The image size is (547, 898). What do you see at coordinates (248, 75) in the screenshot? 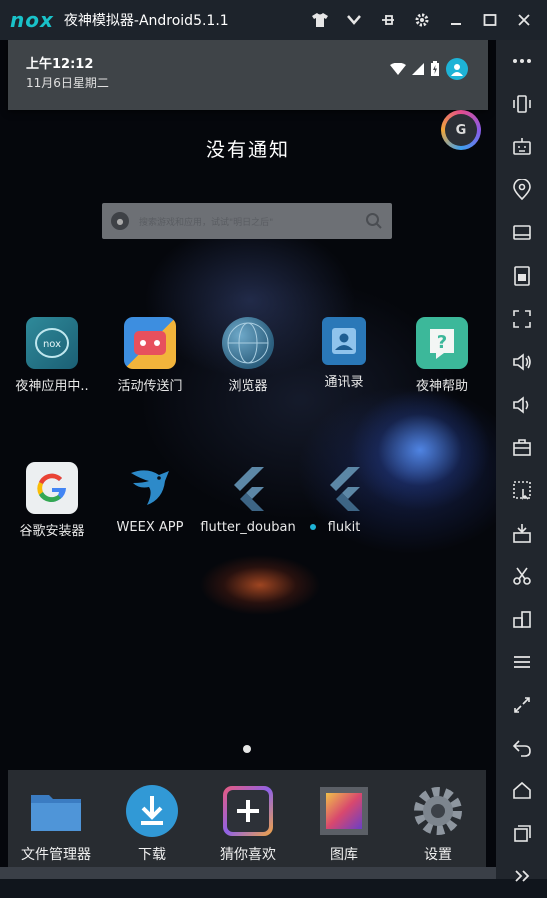
I see `notification-shade: 上午12:12 11月6日星期二` at bounding box center [248, 75].